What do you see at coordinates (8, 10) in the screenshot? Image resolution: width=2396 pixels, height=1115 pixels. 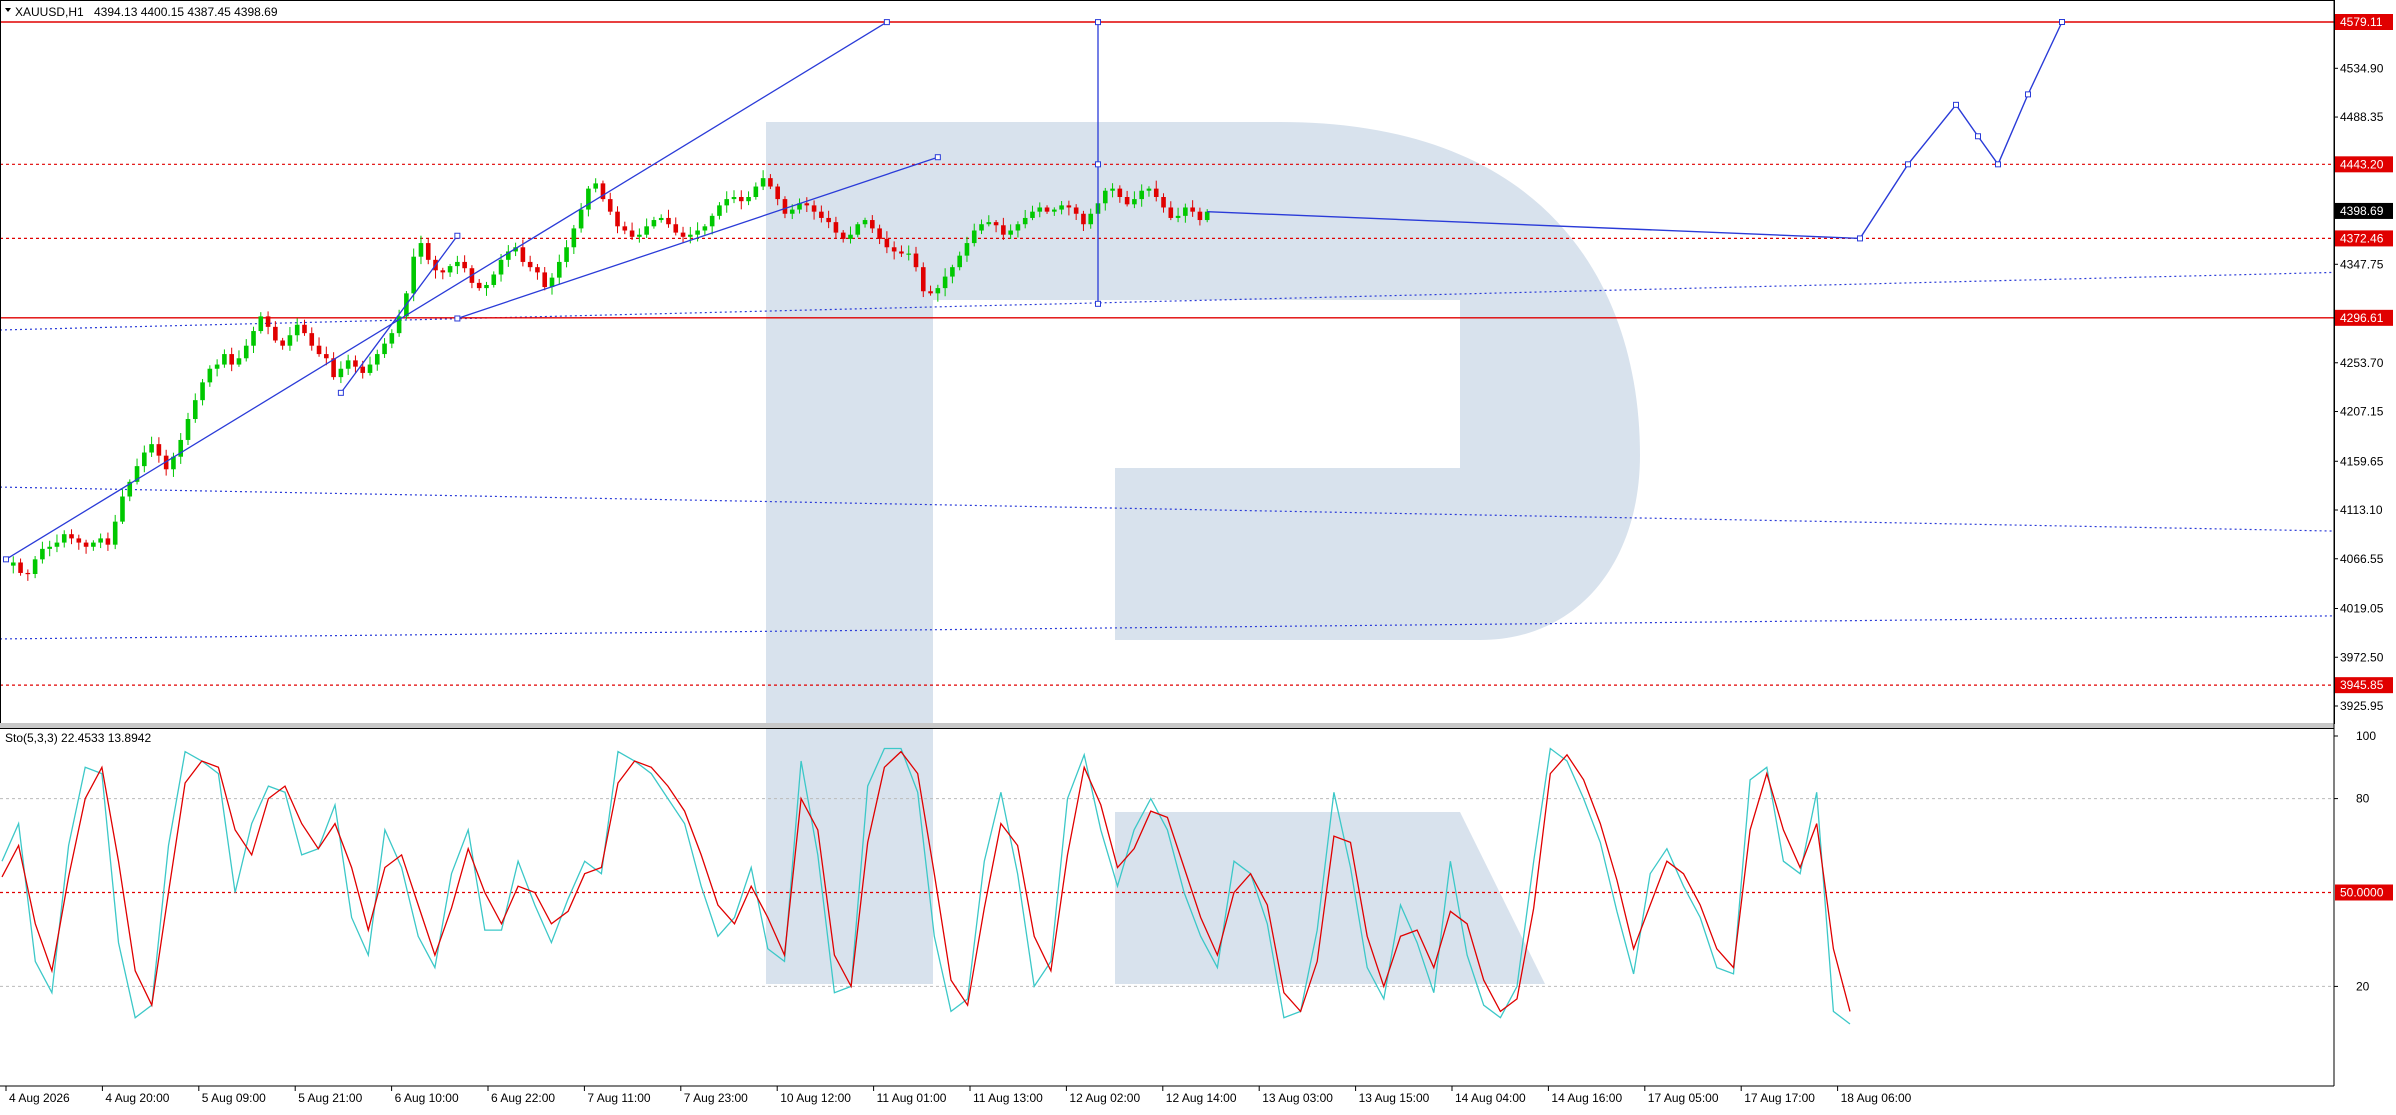 I see `collapse-triangle-icon` at bounding box center [8, 10].